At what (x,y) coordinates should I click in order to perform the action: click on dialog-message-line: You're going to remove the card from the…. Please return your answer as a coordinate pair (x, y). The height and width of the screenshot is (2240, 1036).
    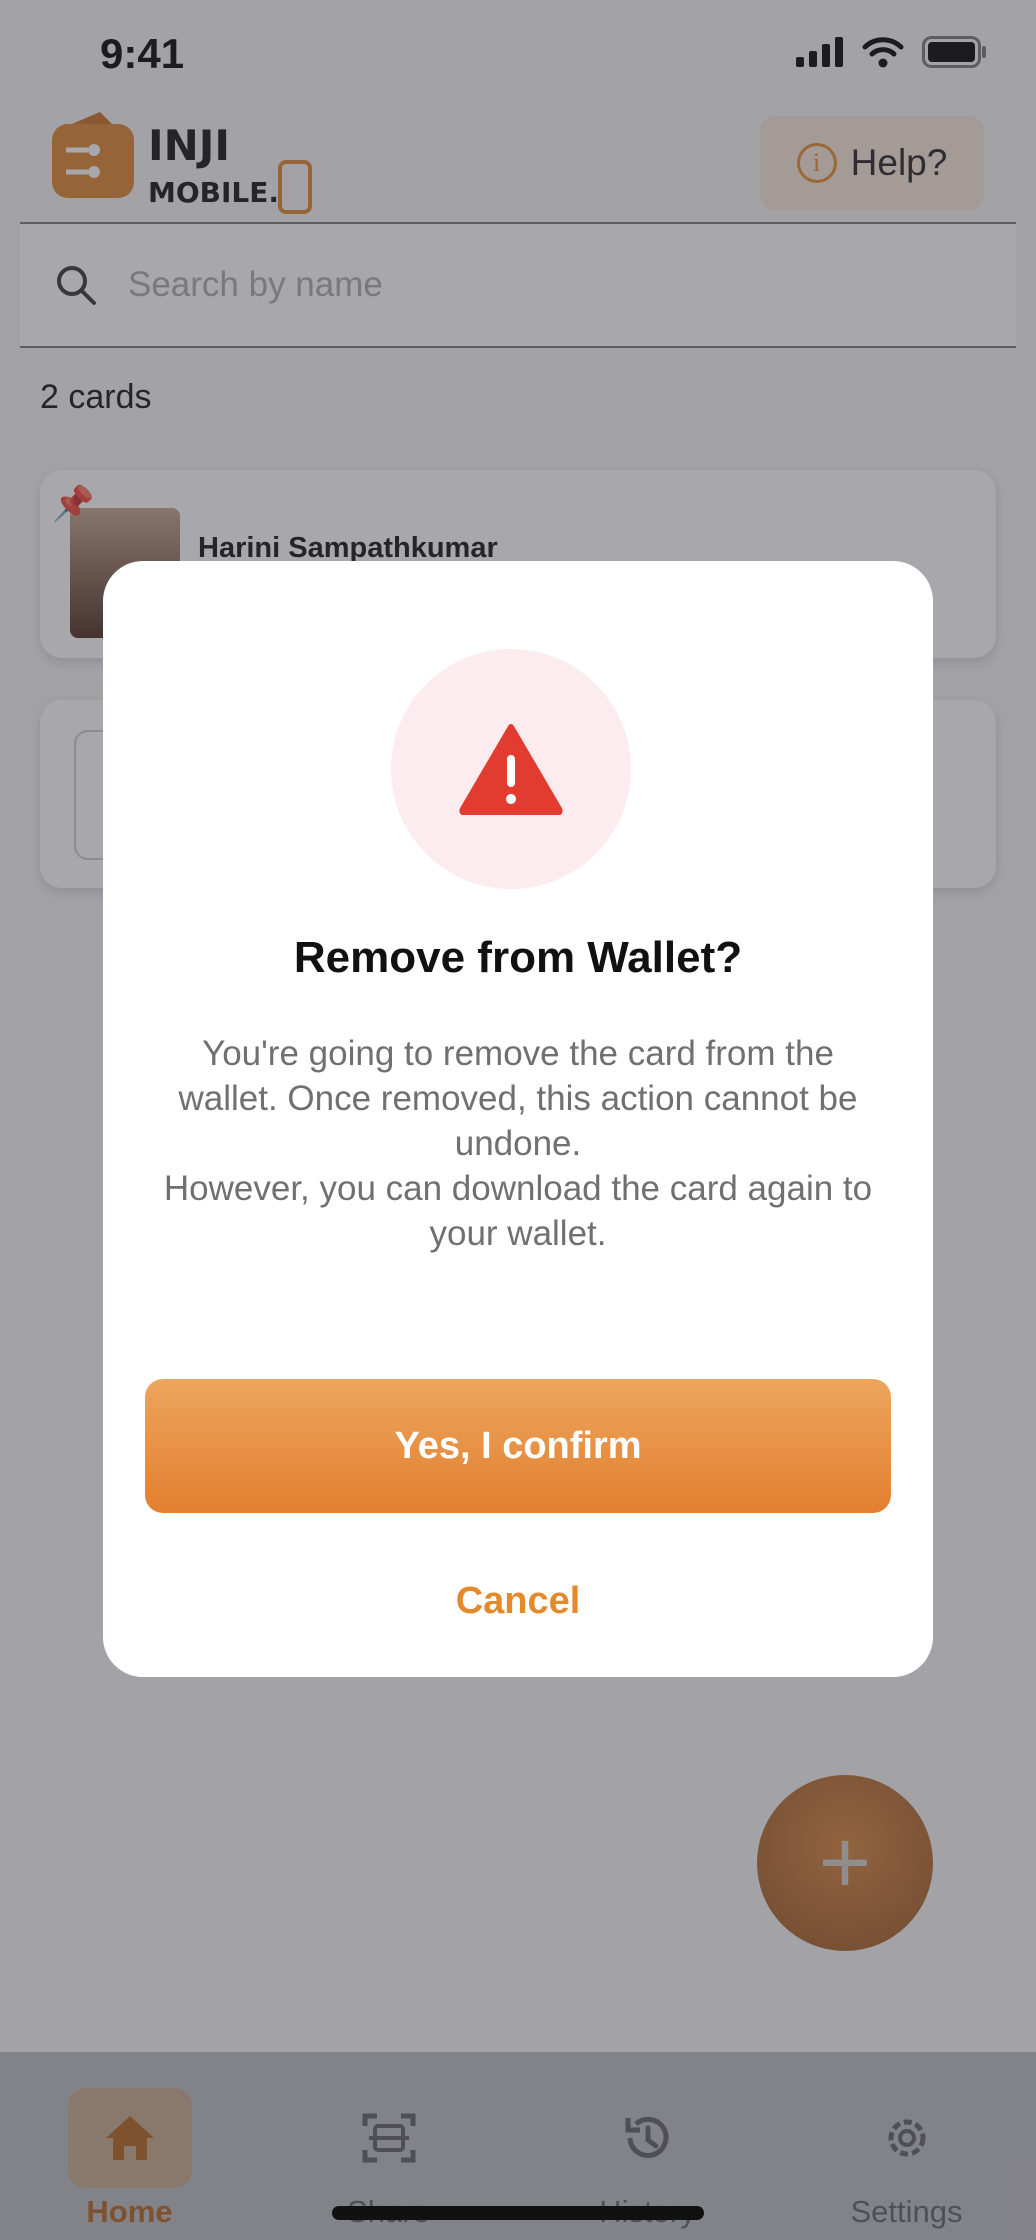
    Looking at the image, I should click on (518, 1098).